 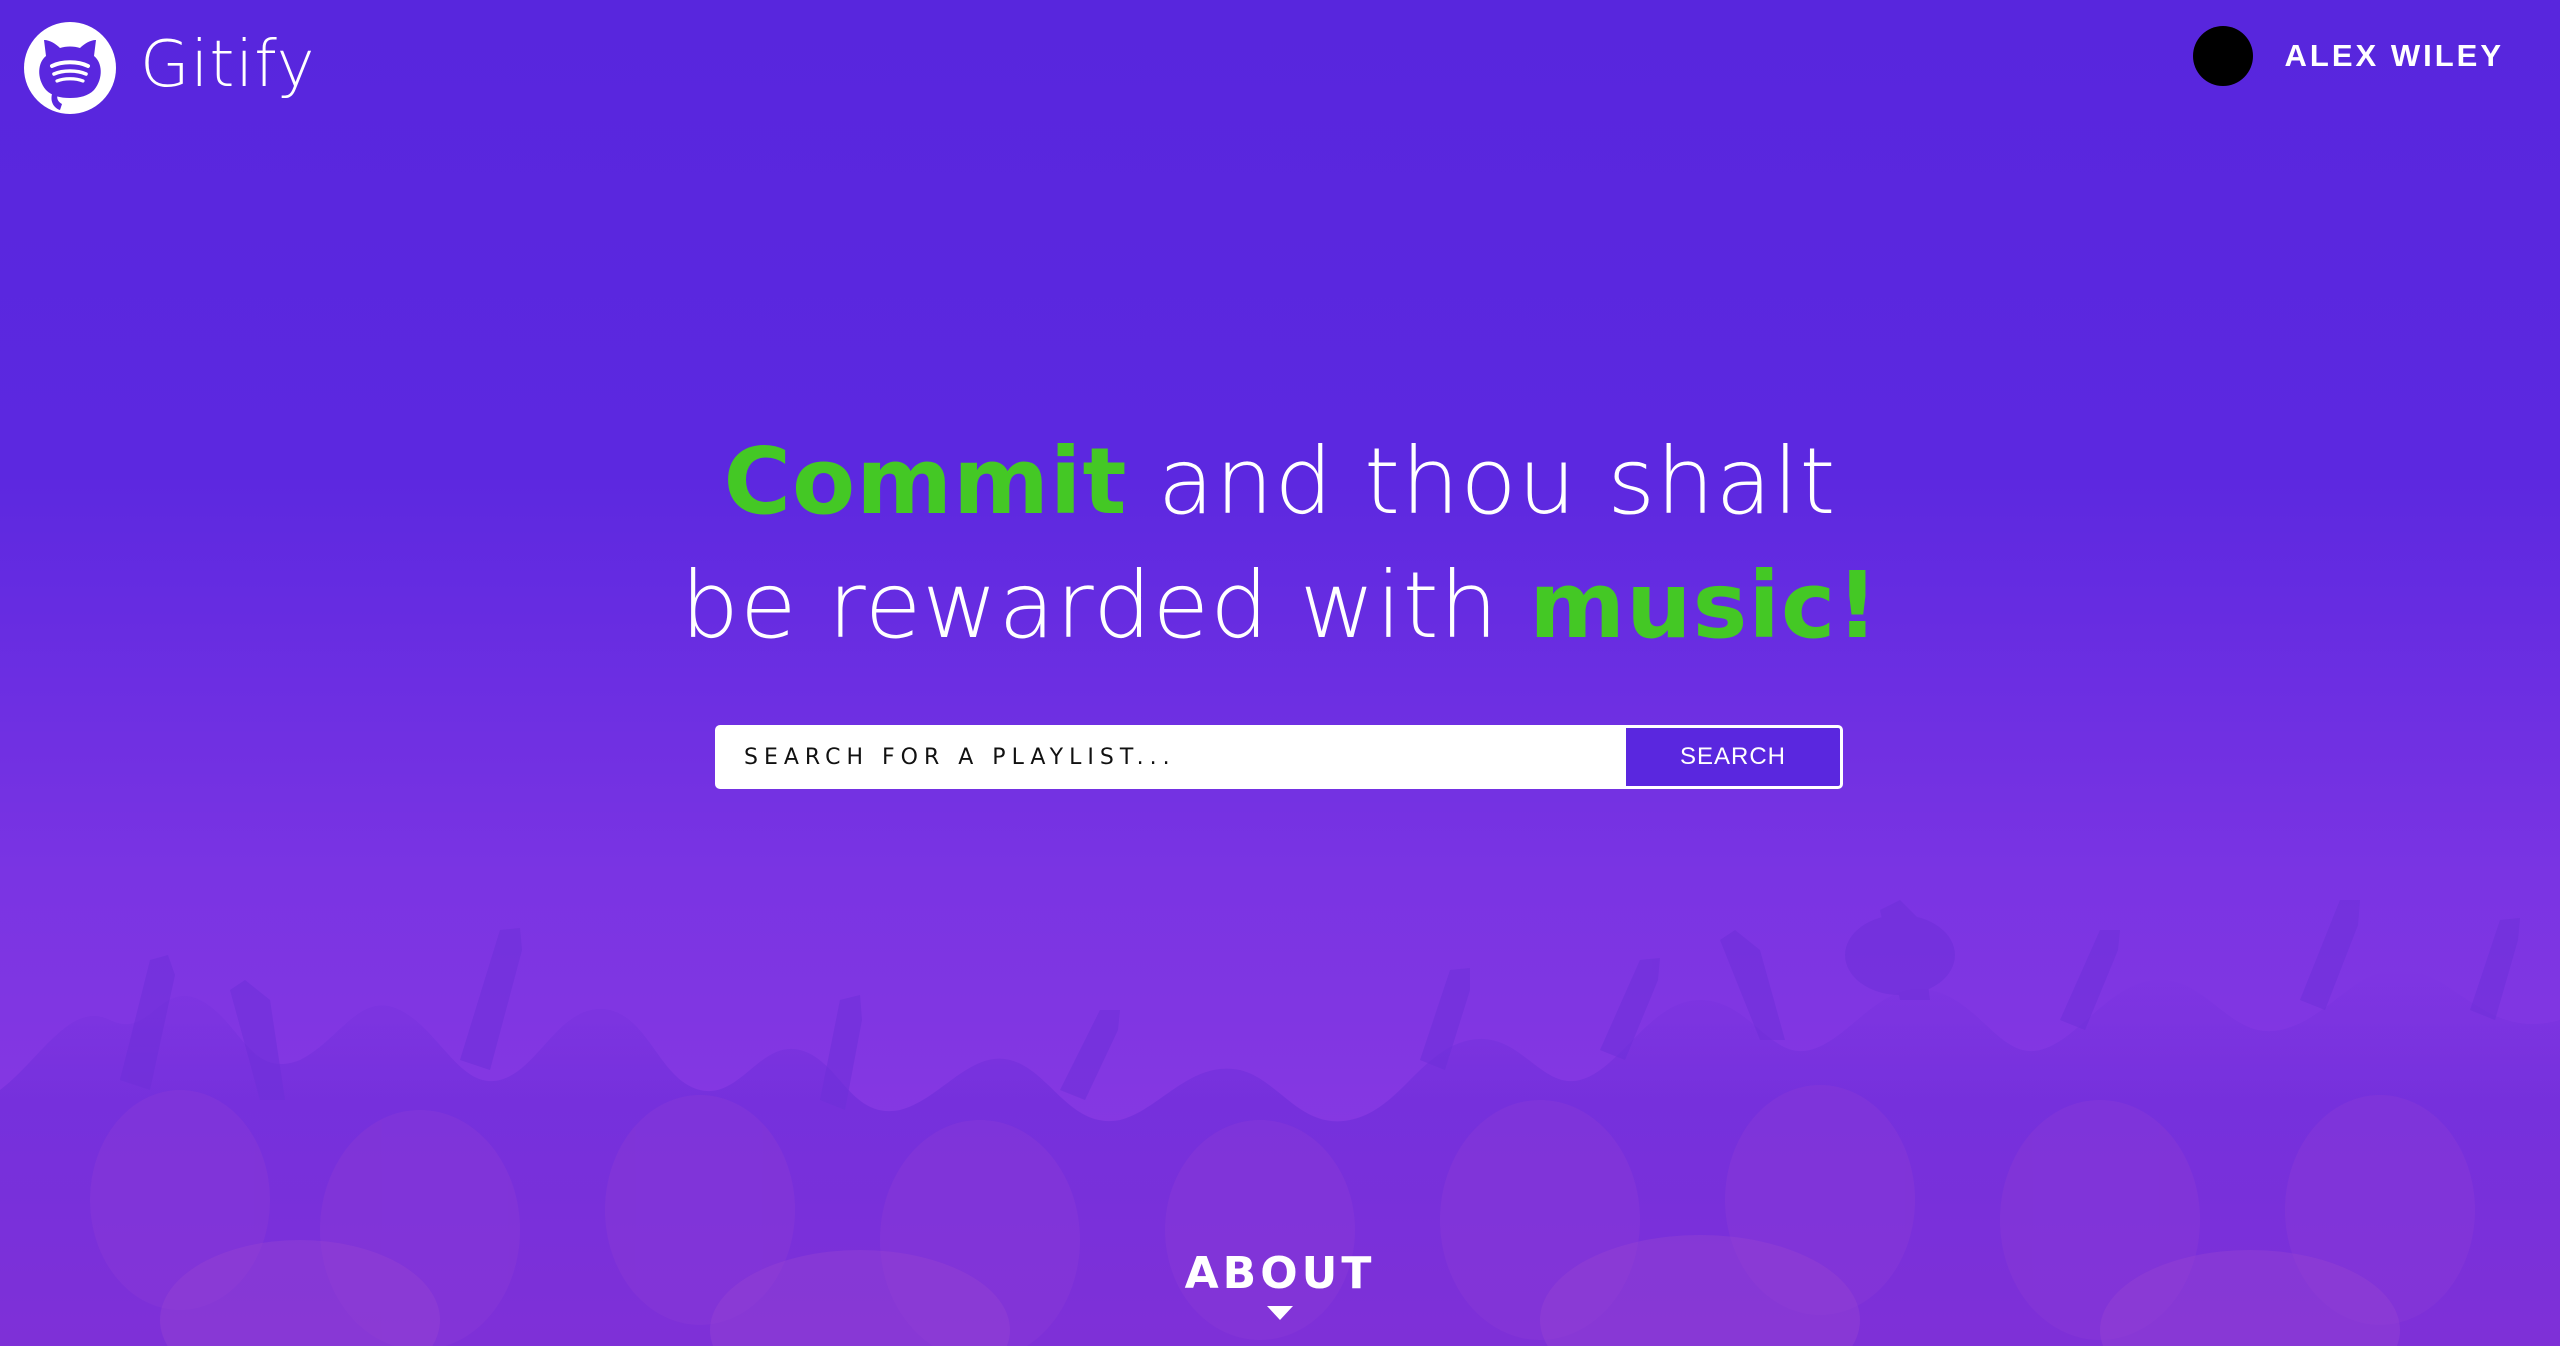 What do you see at coordinates (1482, 481) in the screenshot?
I see `hero-line-1-text: and thou shalt` at bounding box center [1482, 481].